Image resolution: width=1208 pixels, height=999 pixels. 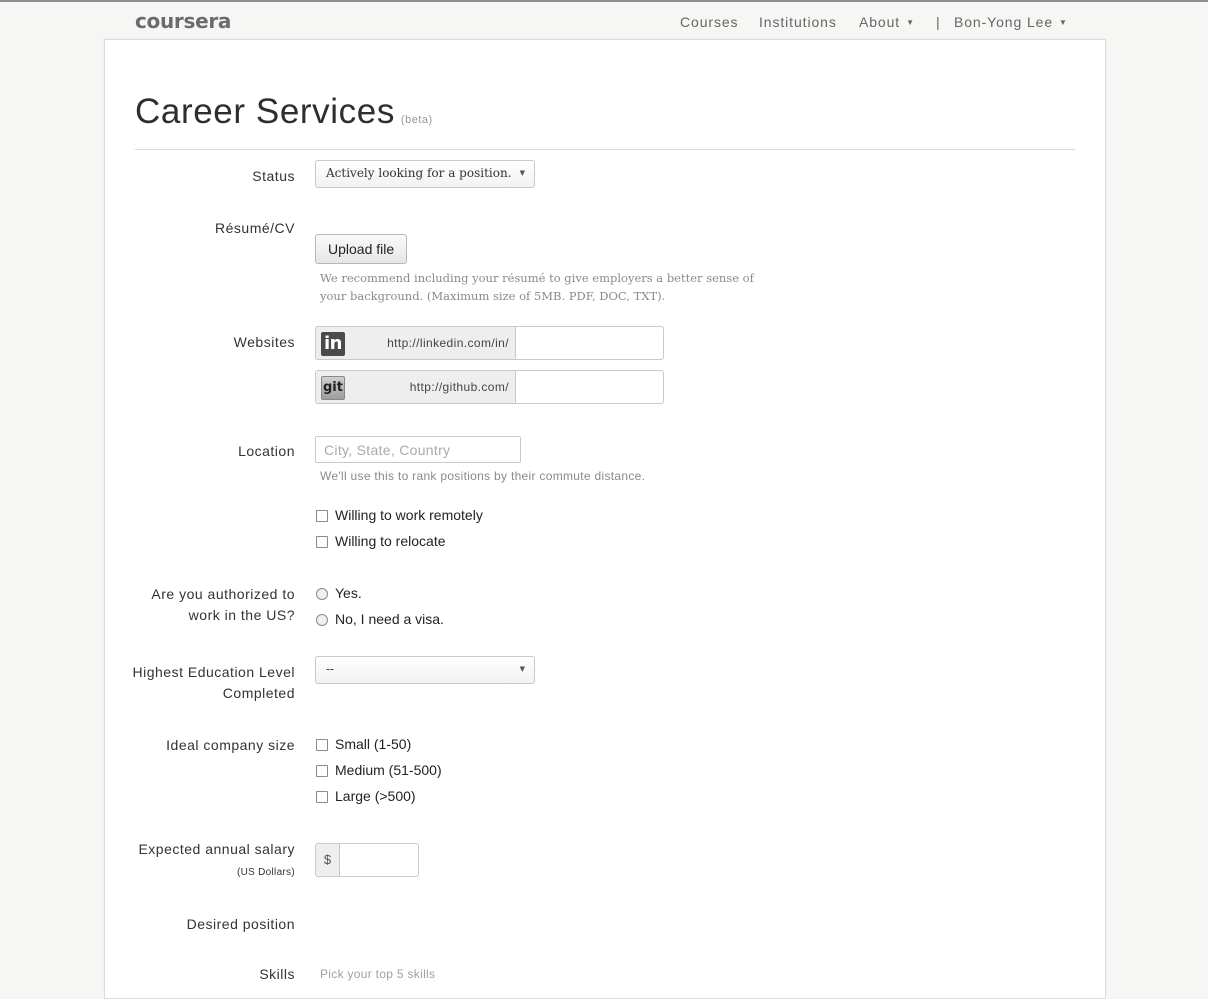 I want to click on user-menu: Bon-Yong Lee ▼, so click(x=1011, y=22).